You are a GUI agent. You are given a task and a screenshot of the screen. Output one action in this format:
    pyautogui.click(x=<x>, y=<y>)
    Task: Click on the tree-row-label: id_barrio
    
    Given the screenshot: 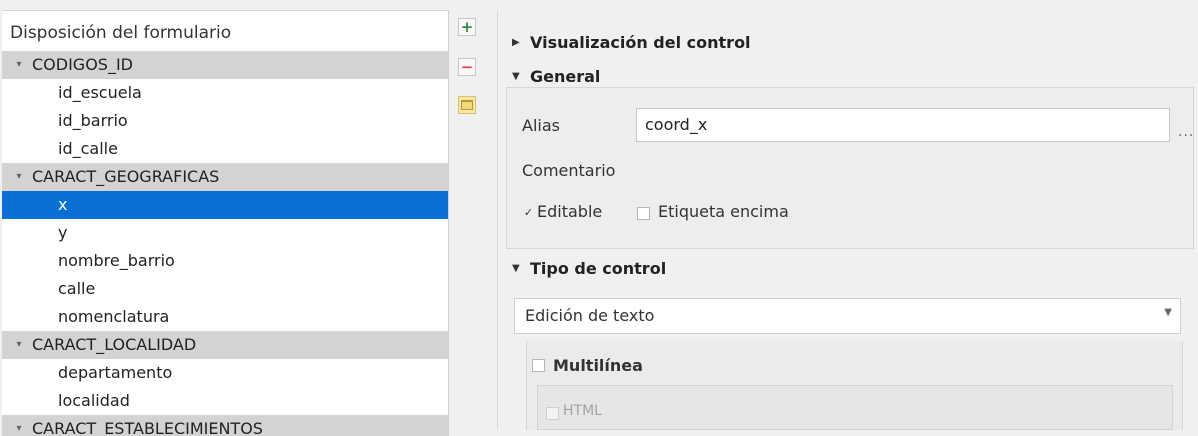 What is the action you would take?
    pyautogui.click(x=93, y=120)
    